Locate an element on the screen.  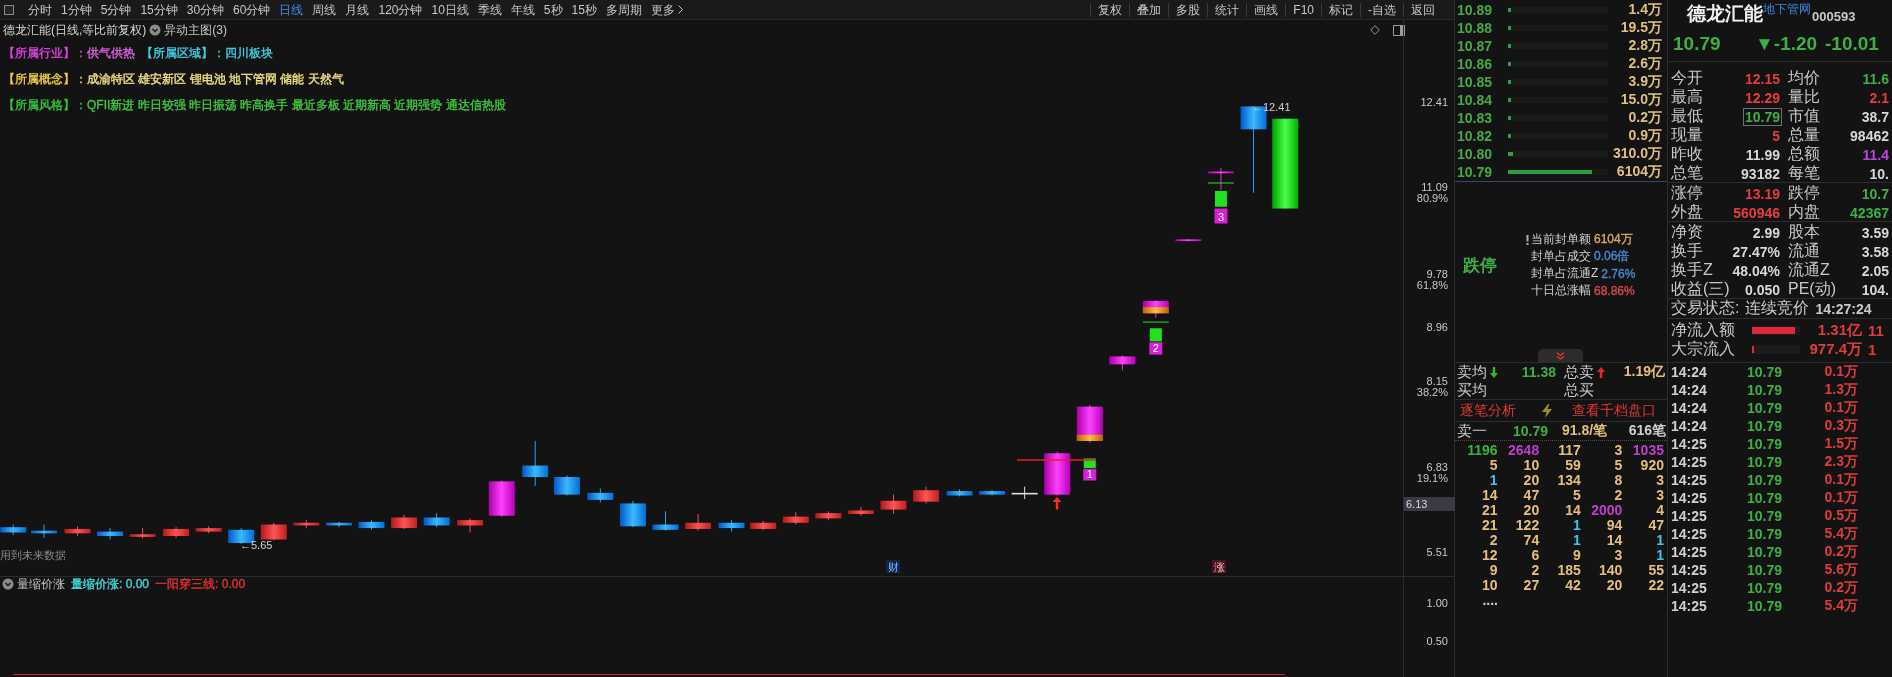
toolbar-button: 返回 is located at coordinates (1422, 9).